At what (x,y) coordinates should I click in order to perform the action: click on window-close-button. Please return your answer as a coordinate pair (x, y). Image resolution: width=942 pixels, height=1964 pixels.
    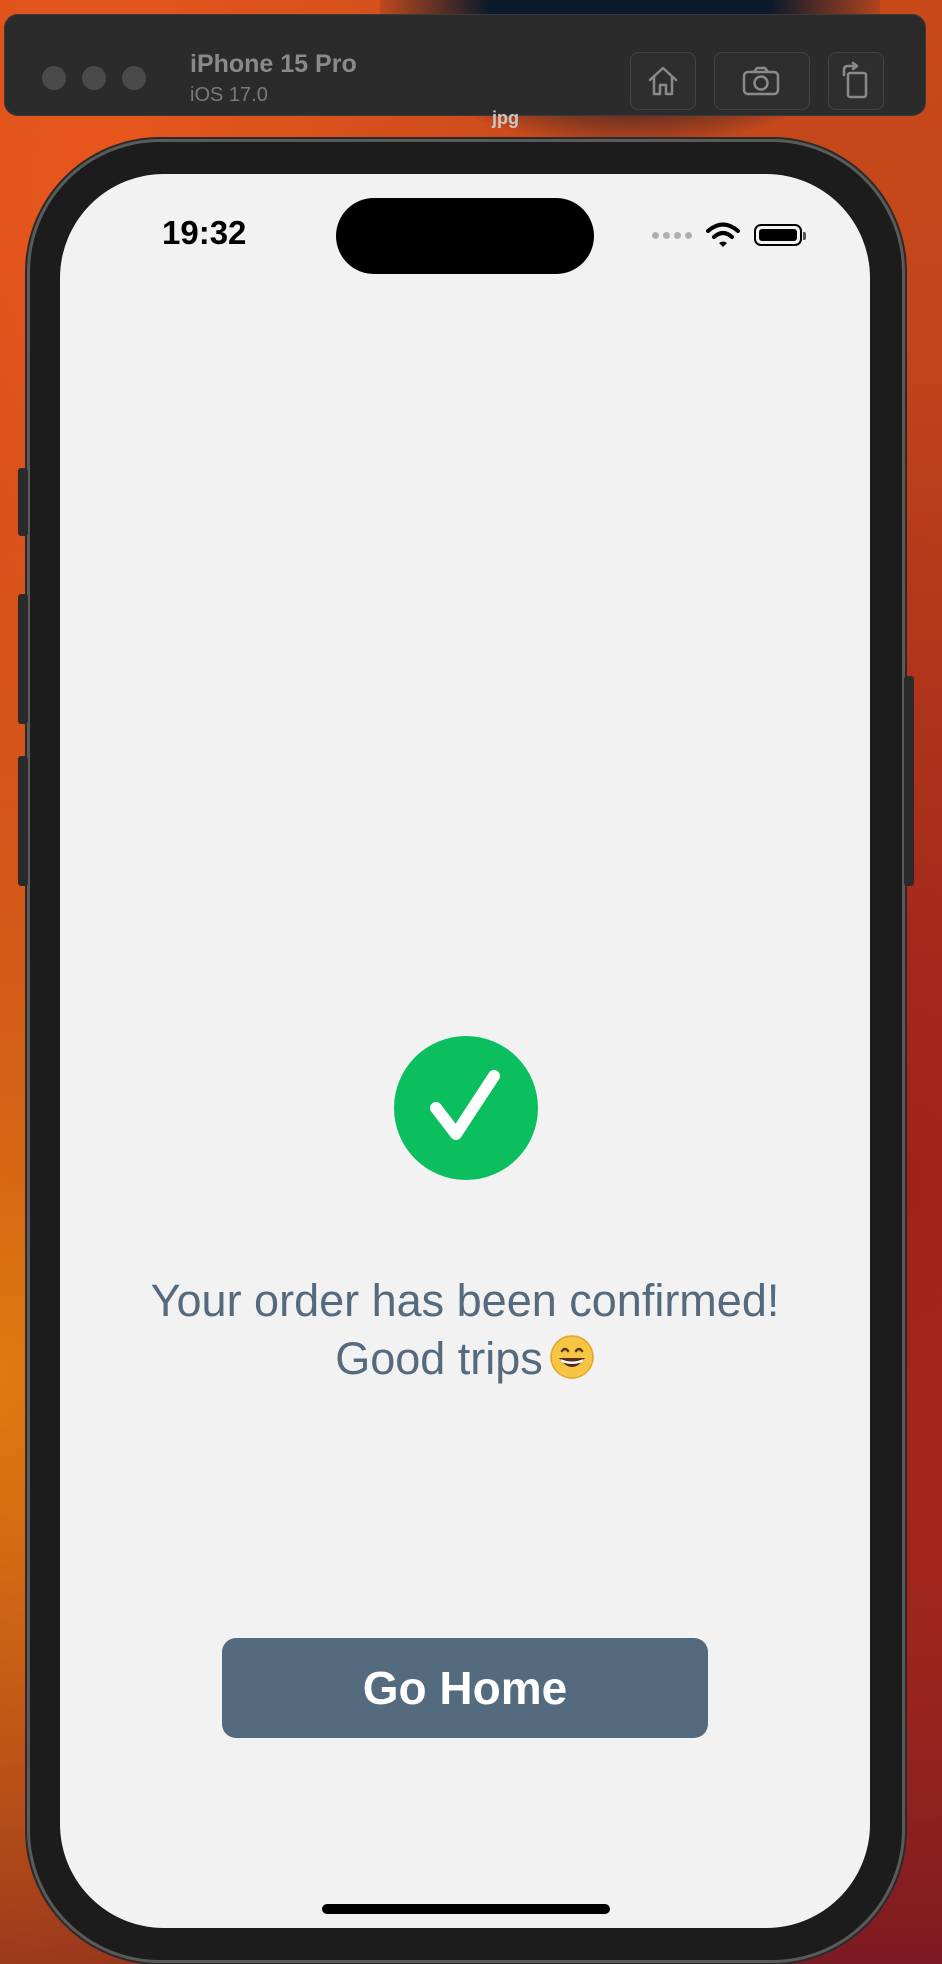
    Looking at the image, I should click on (54, 78).